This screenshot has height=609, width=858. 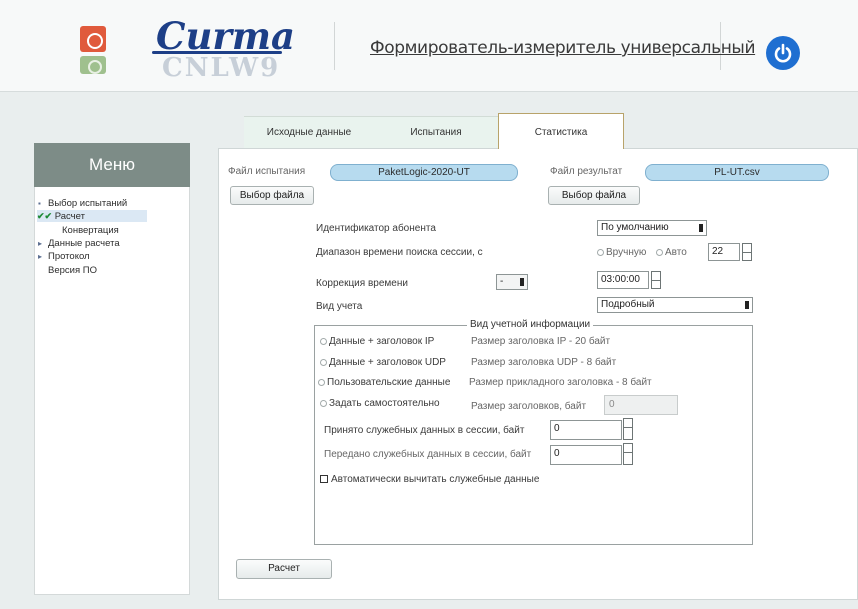 I want to click on power-icon, so click(x=783, y=53).